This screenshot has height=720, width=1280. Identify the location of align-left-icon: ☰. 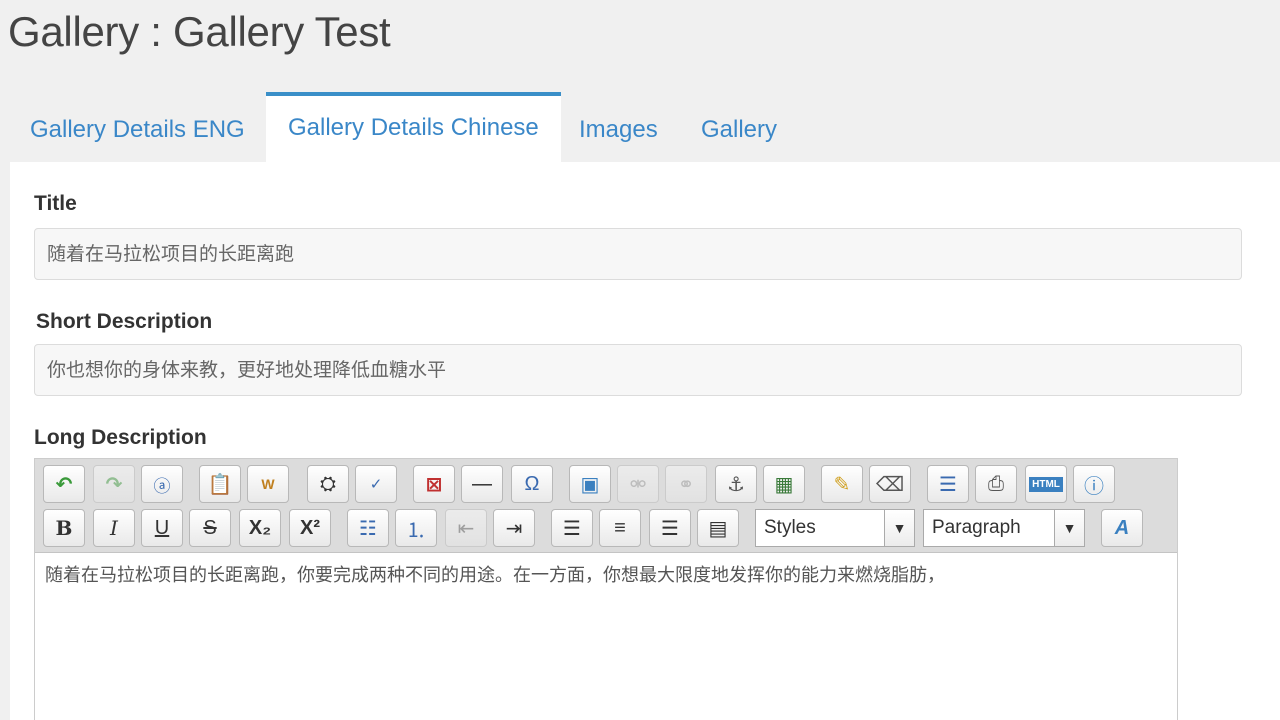
(572, 528).